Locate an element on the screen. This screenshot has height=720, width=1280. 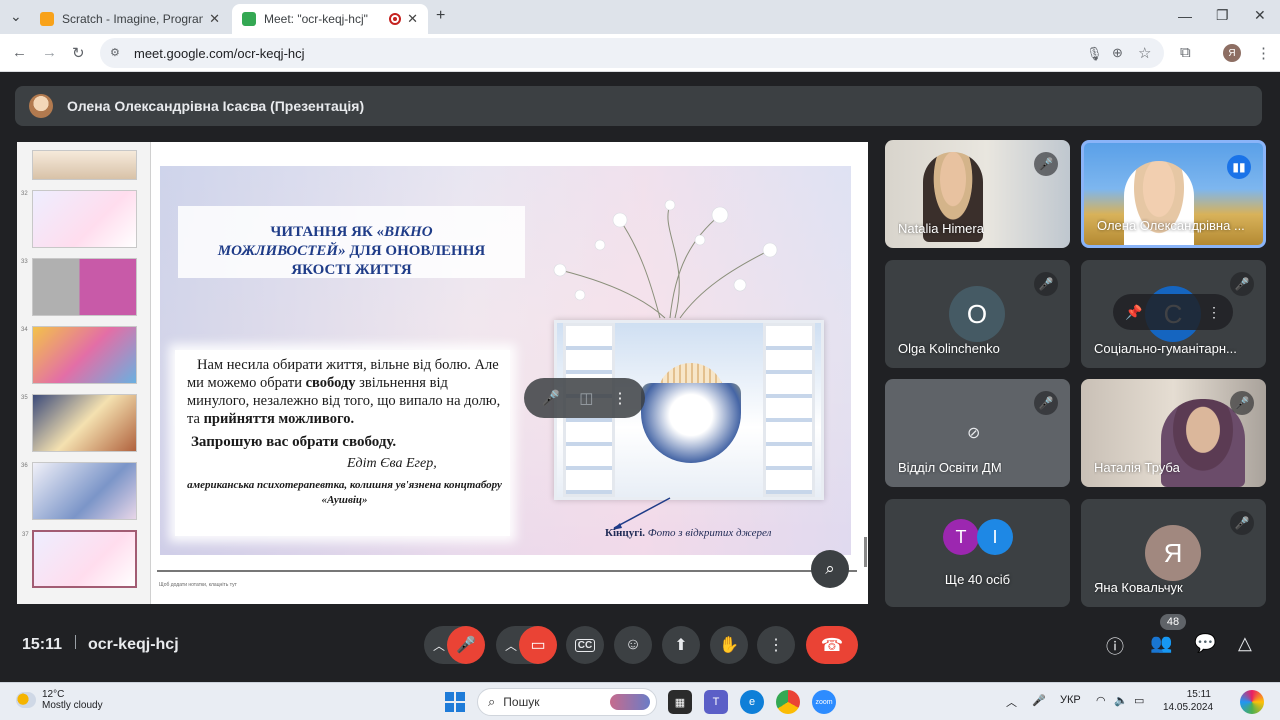
taskbar-search: ⌕ Пошук is located at coordinates (567, 702).